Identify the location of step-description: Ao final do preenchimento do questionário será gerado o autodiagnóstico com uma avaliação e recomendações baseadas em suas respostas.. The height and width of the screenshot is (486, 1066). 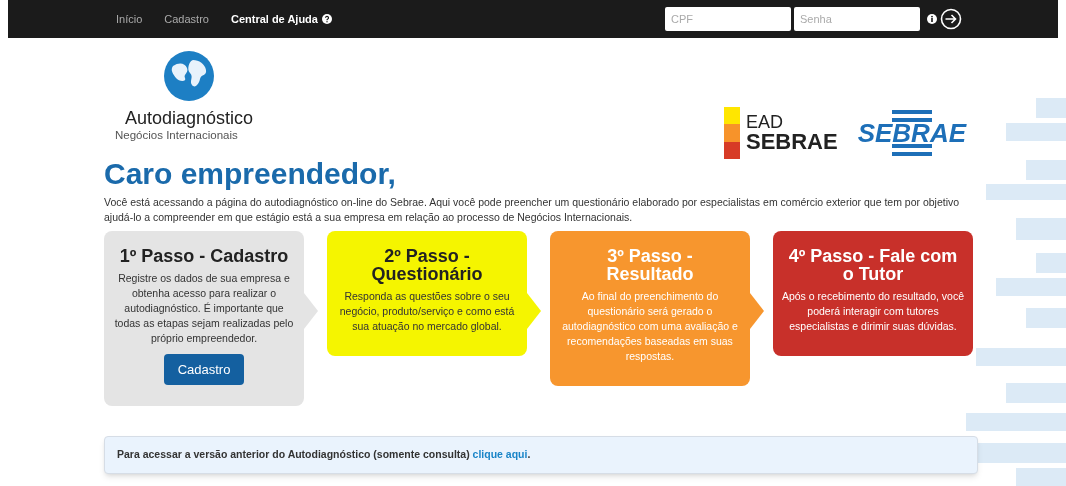
(650, 326).